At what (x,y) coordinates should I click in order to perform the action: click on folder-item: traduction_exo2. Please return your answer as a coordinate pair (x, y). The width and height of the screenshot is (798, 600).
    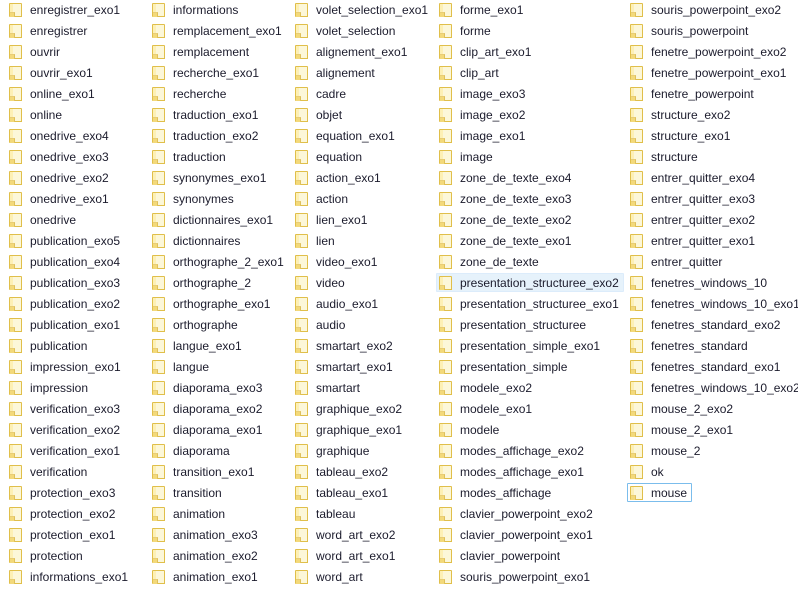
    Looking at the image, I should click on (206, 135).